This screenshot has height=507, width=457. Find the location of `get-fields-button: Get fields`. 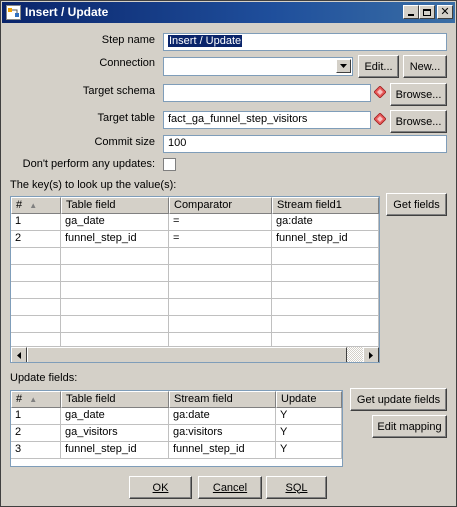

get-fields-button: Get fields is located at coordinates (416, 204).